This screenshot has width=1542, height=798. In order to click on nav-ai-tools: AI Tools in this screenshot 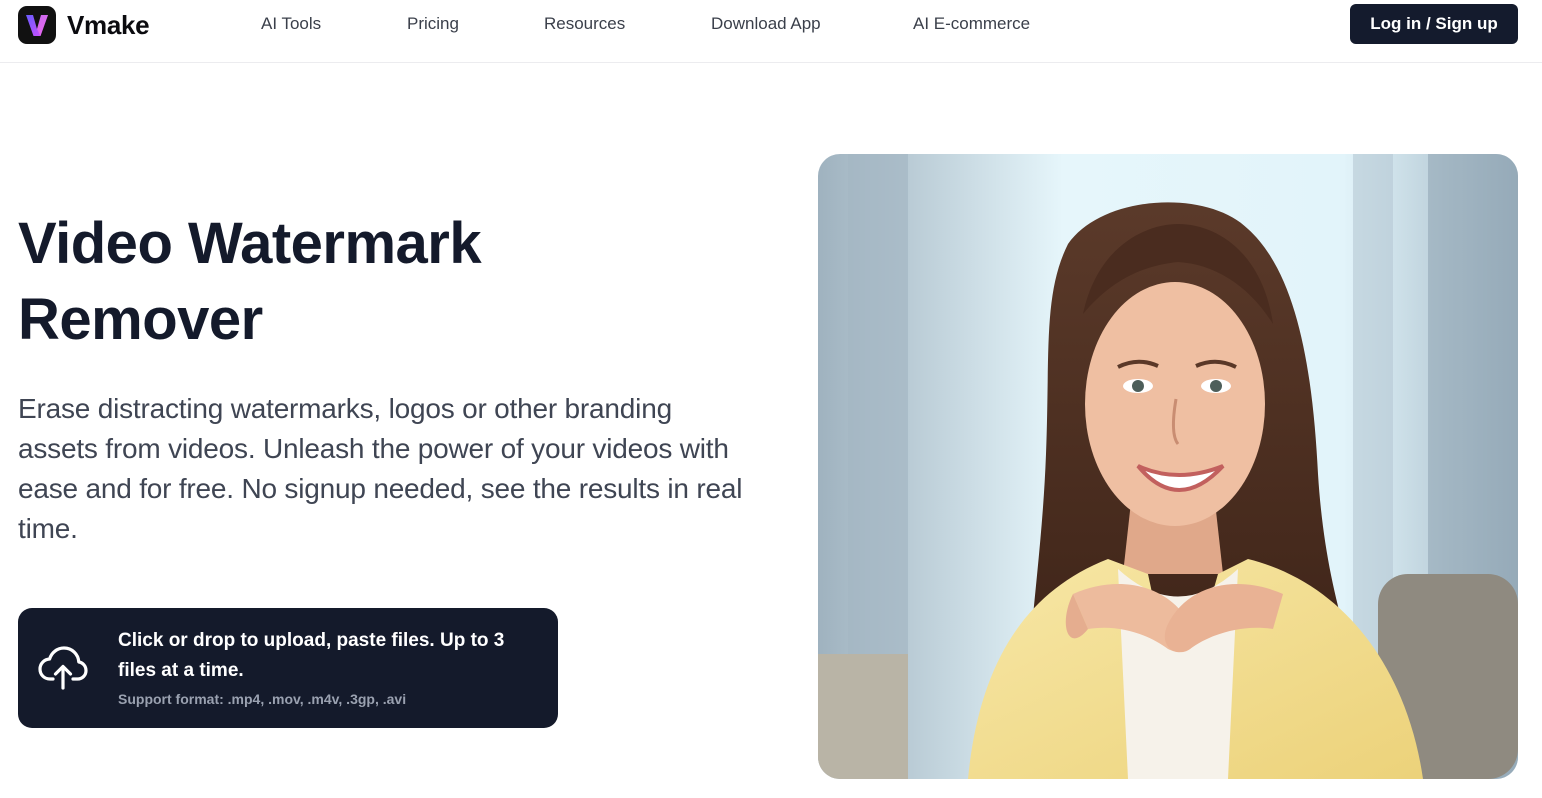, I will do `click(291, 24)`.